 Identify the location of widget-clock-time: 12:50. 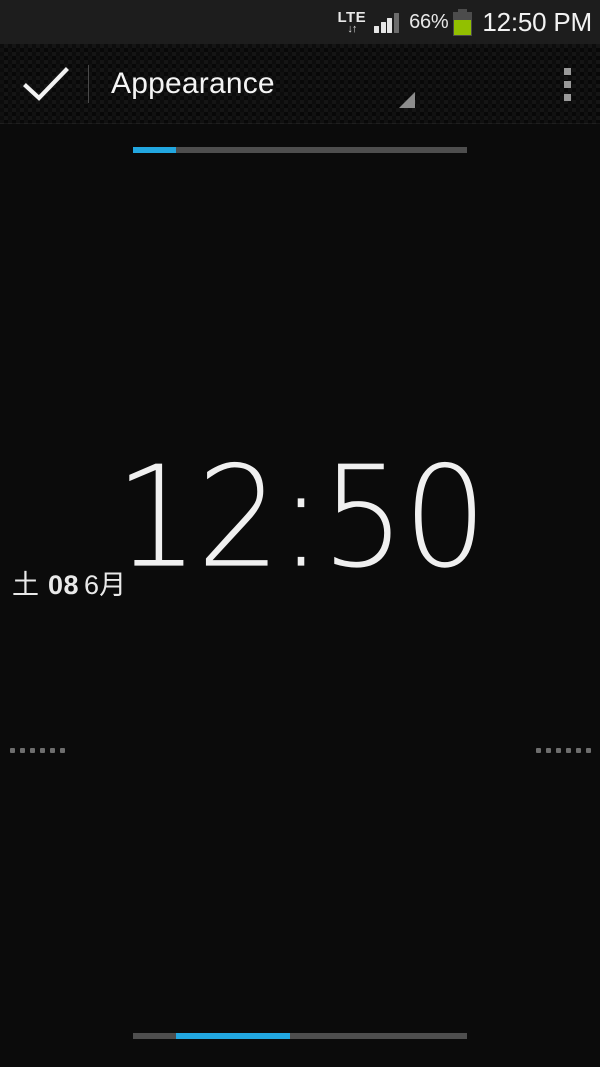
(300, 518).